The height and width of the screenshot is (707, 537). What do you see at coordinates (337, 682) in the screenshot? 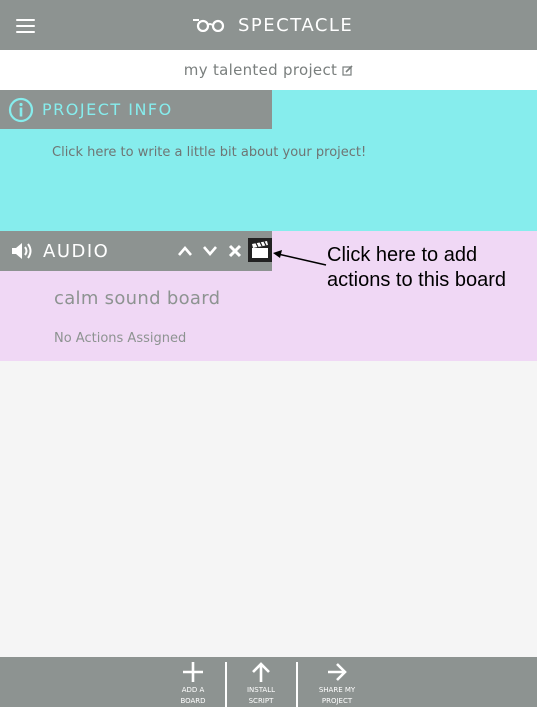
I see `share-project-button: SHARE MY PROJECT` at bounding box center [337, 682].